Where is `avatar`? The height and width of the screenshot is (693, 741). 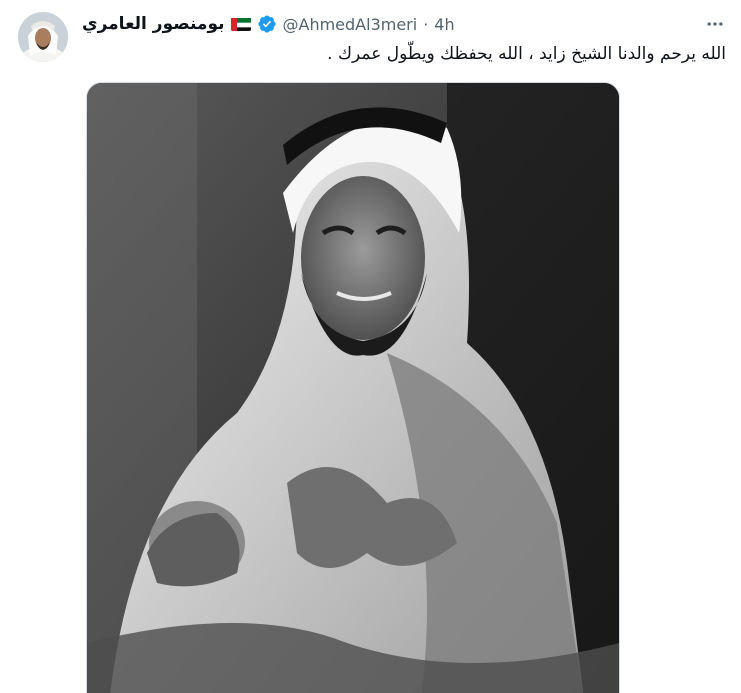 avatar is located at coordinates (43, 37).